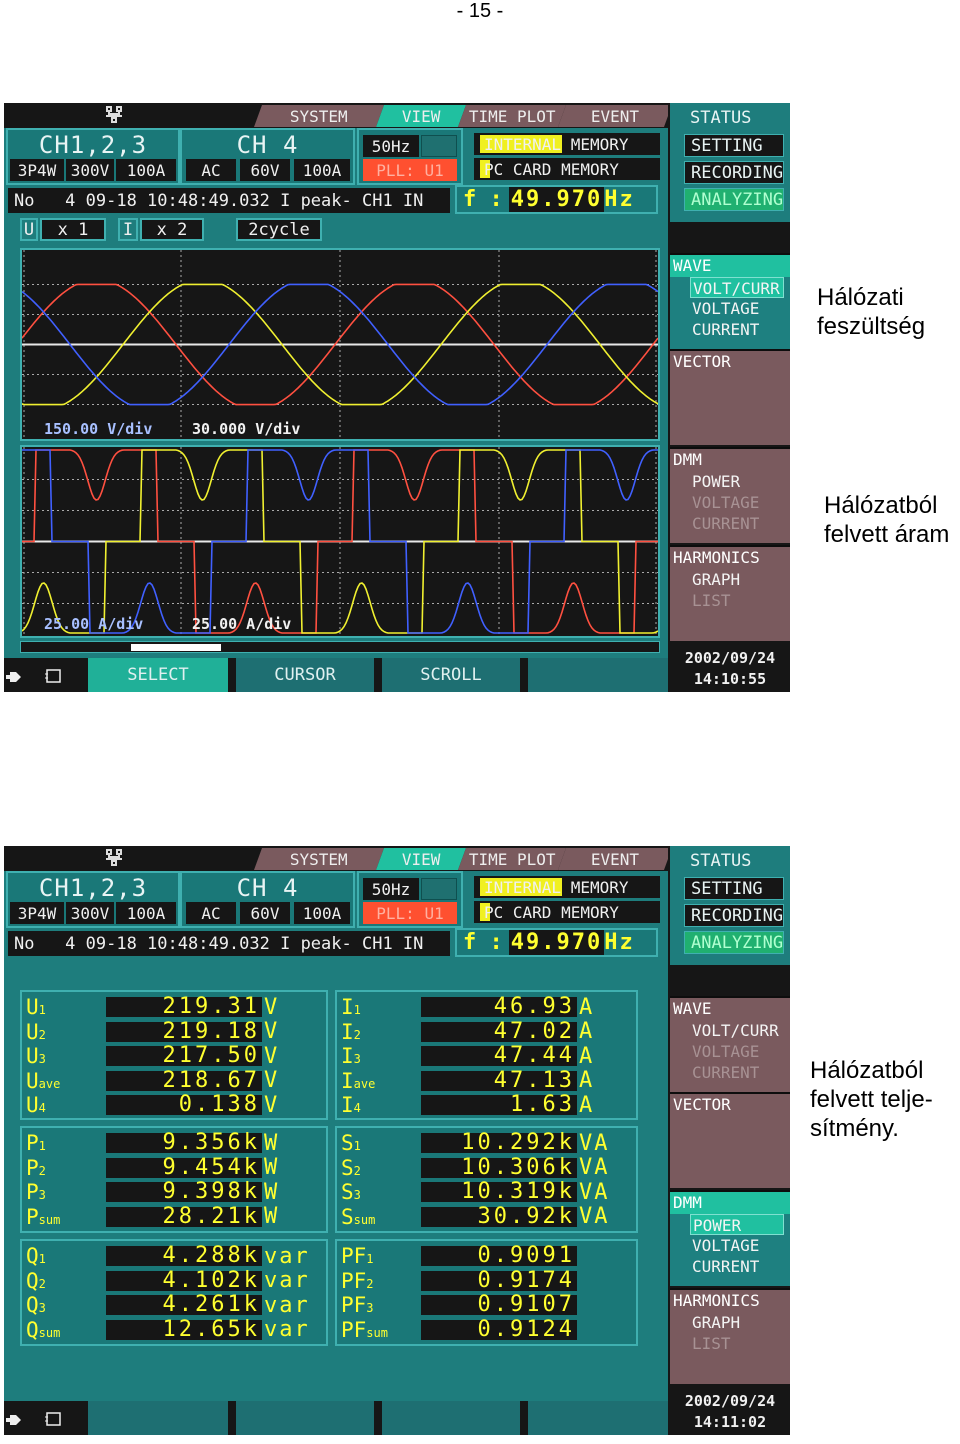 The width and height of the screenshot is (960, 1444). Describe the element at coordinates (305, 675) in the screenshot. I see `softkey-cursor: CURSOR` at that location.